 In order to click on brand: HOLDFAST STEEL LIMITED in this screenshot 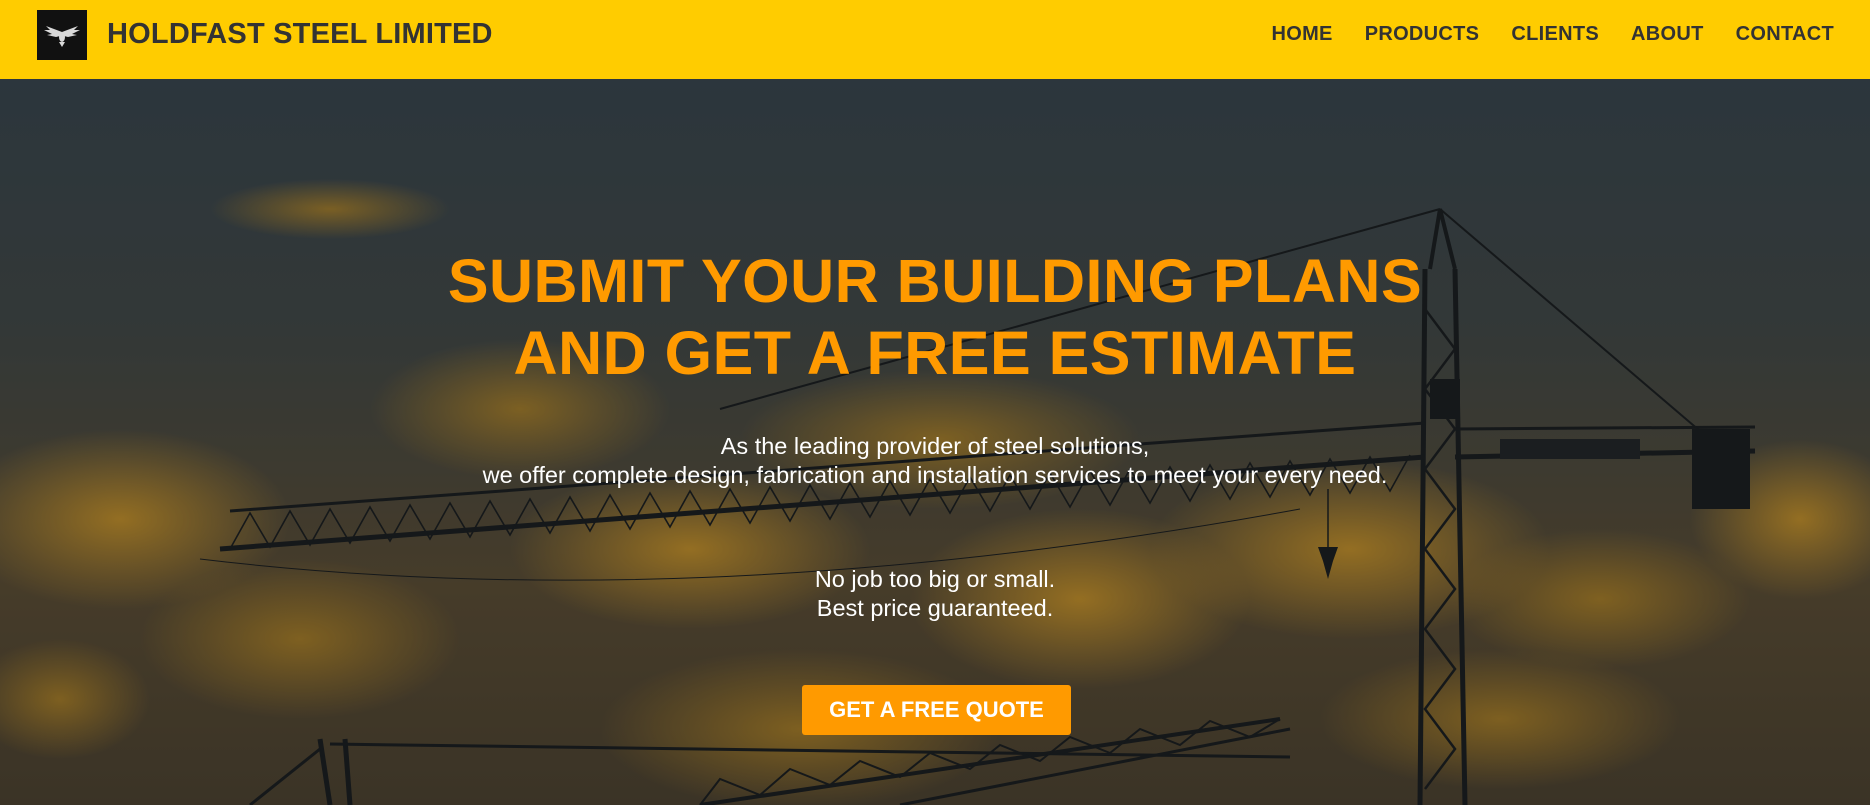, I will do `click(265, 34)`.